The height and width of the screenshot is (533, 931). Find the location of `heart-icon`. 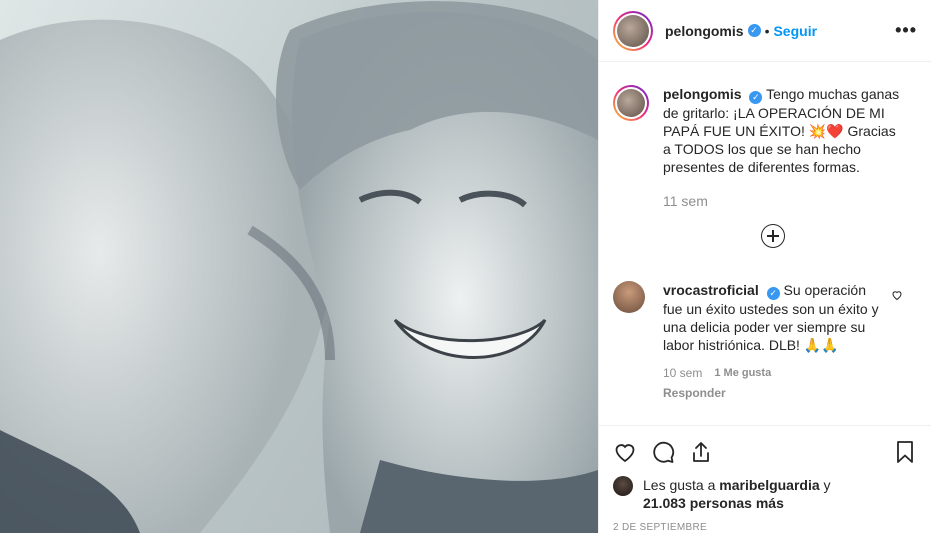

heart-icon is located at coordinates (625, 452).